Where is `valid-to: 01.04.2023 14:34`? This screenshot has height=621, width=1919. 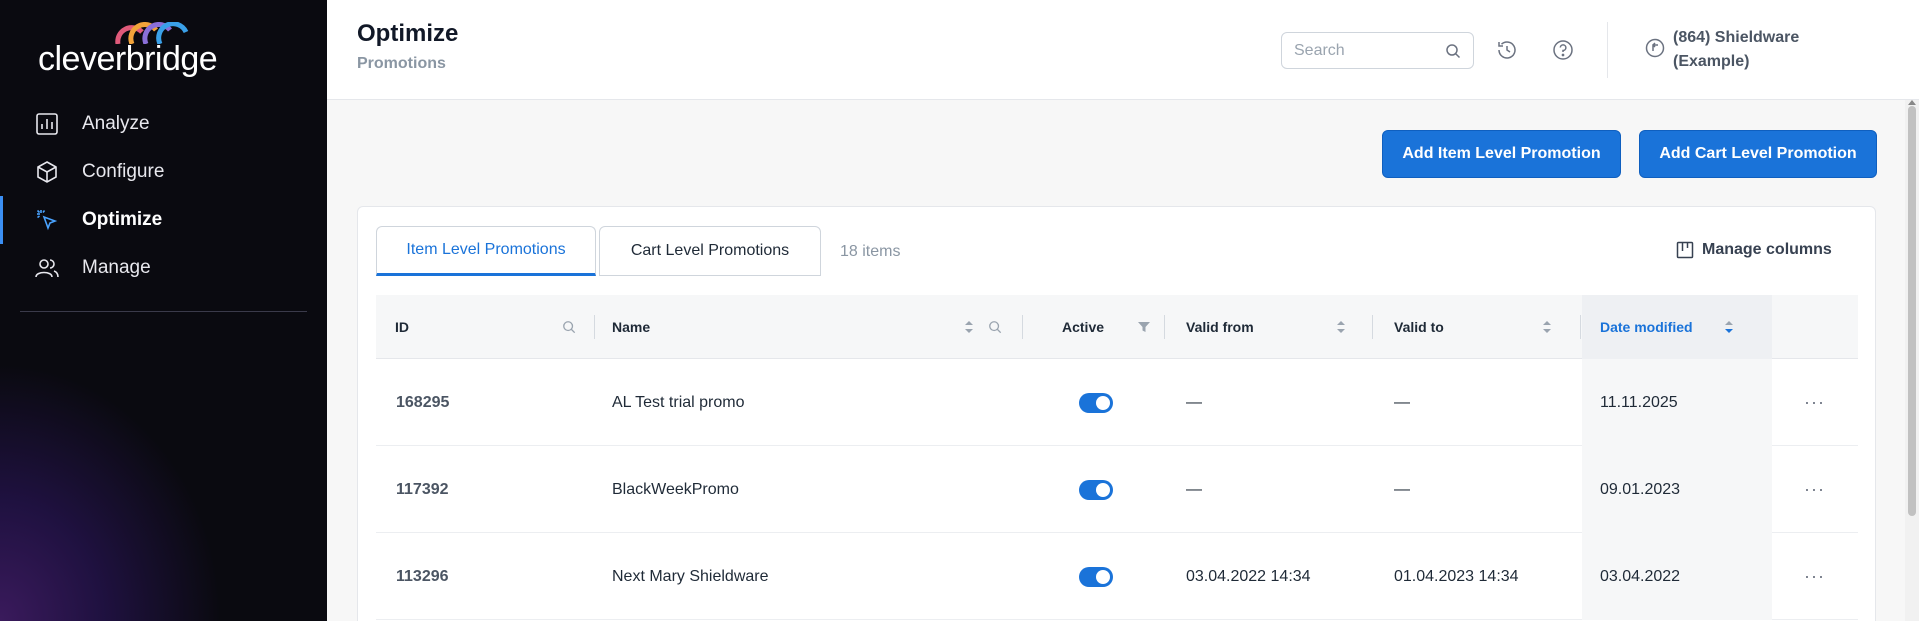
valid-to: 01.04.2023 14:34 is located at coordinates (1456, 576).